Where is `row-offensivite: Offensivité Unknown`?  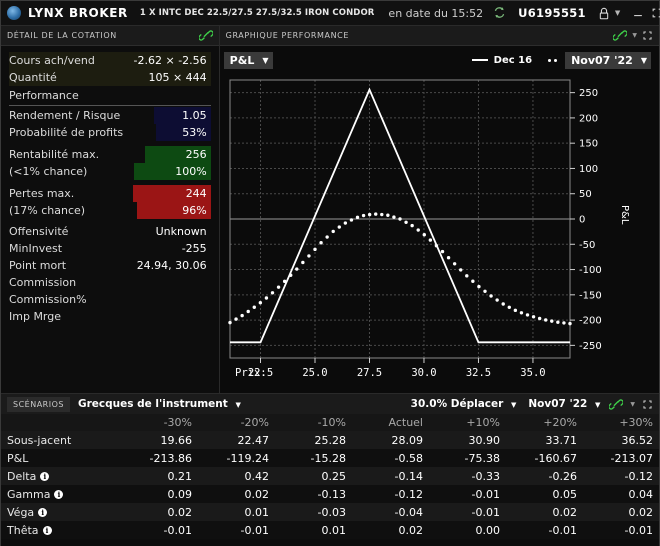
row-offensivite: Offensivité Unknown is located at coordinates (110, 231).